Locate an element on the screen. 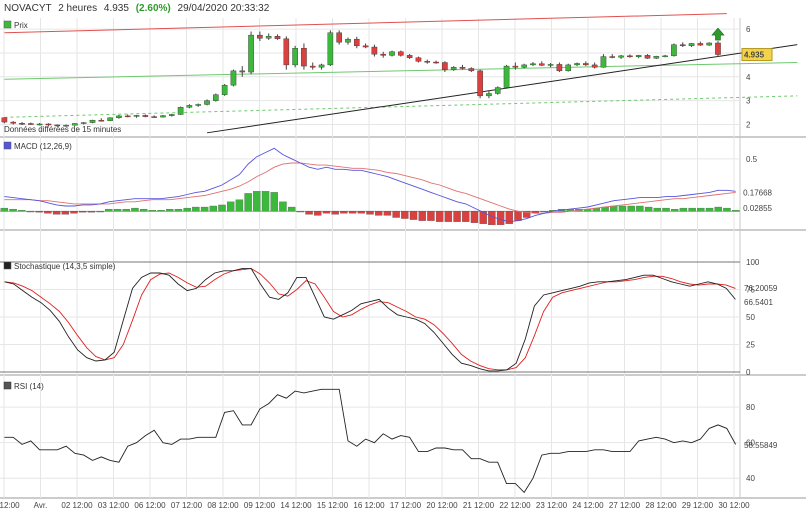 This screenshot has height=512, width=806. x-tick-label: 17 12:00 is located at coordinates (406, 505).